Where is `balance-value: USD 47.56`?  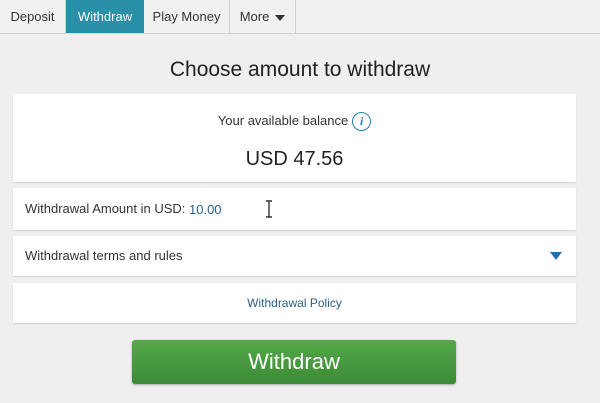
balance-value: USD 47.56 is located at coordinates (294, 159).